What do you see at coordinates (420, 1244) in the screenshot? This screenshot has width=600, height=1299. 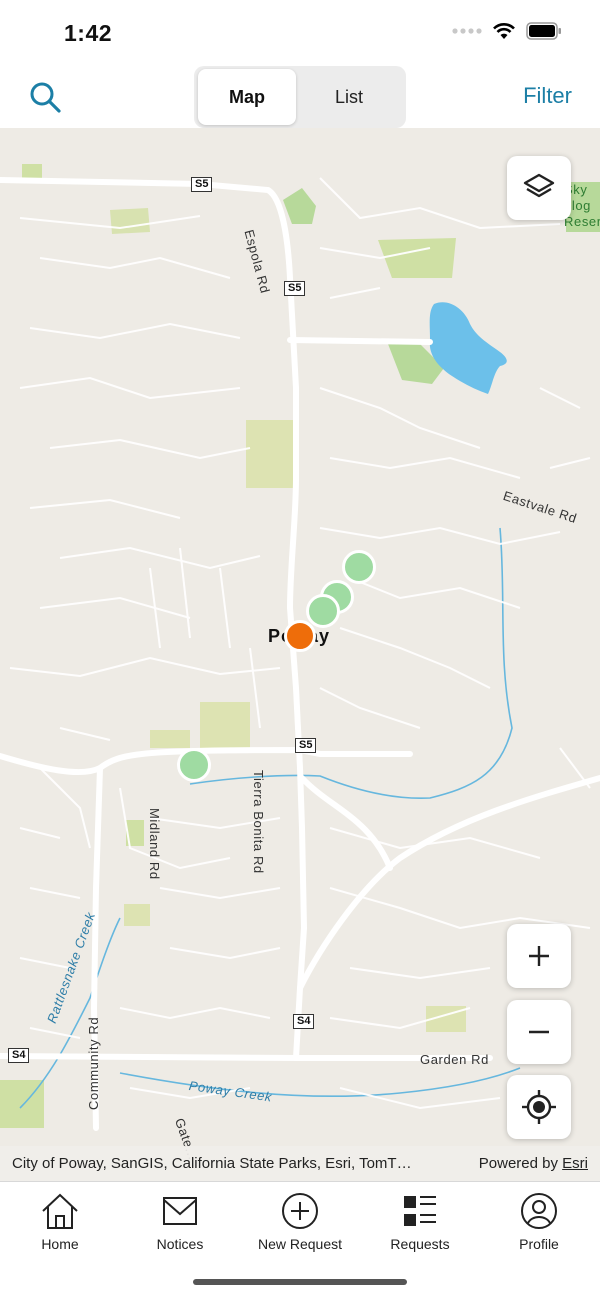 I see `tab-requests-label: Requests` at bounding box center [420, 1244].